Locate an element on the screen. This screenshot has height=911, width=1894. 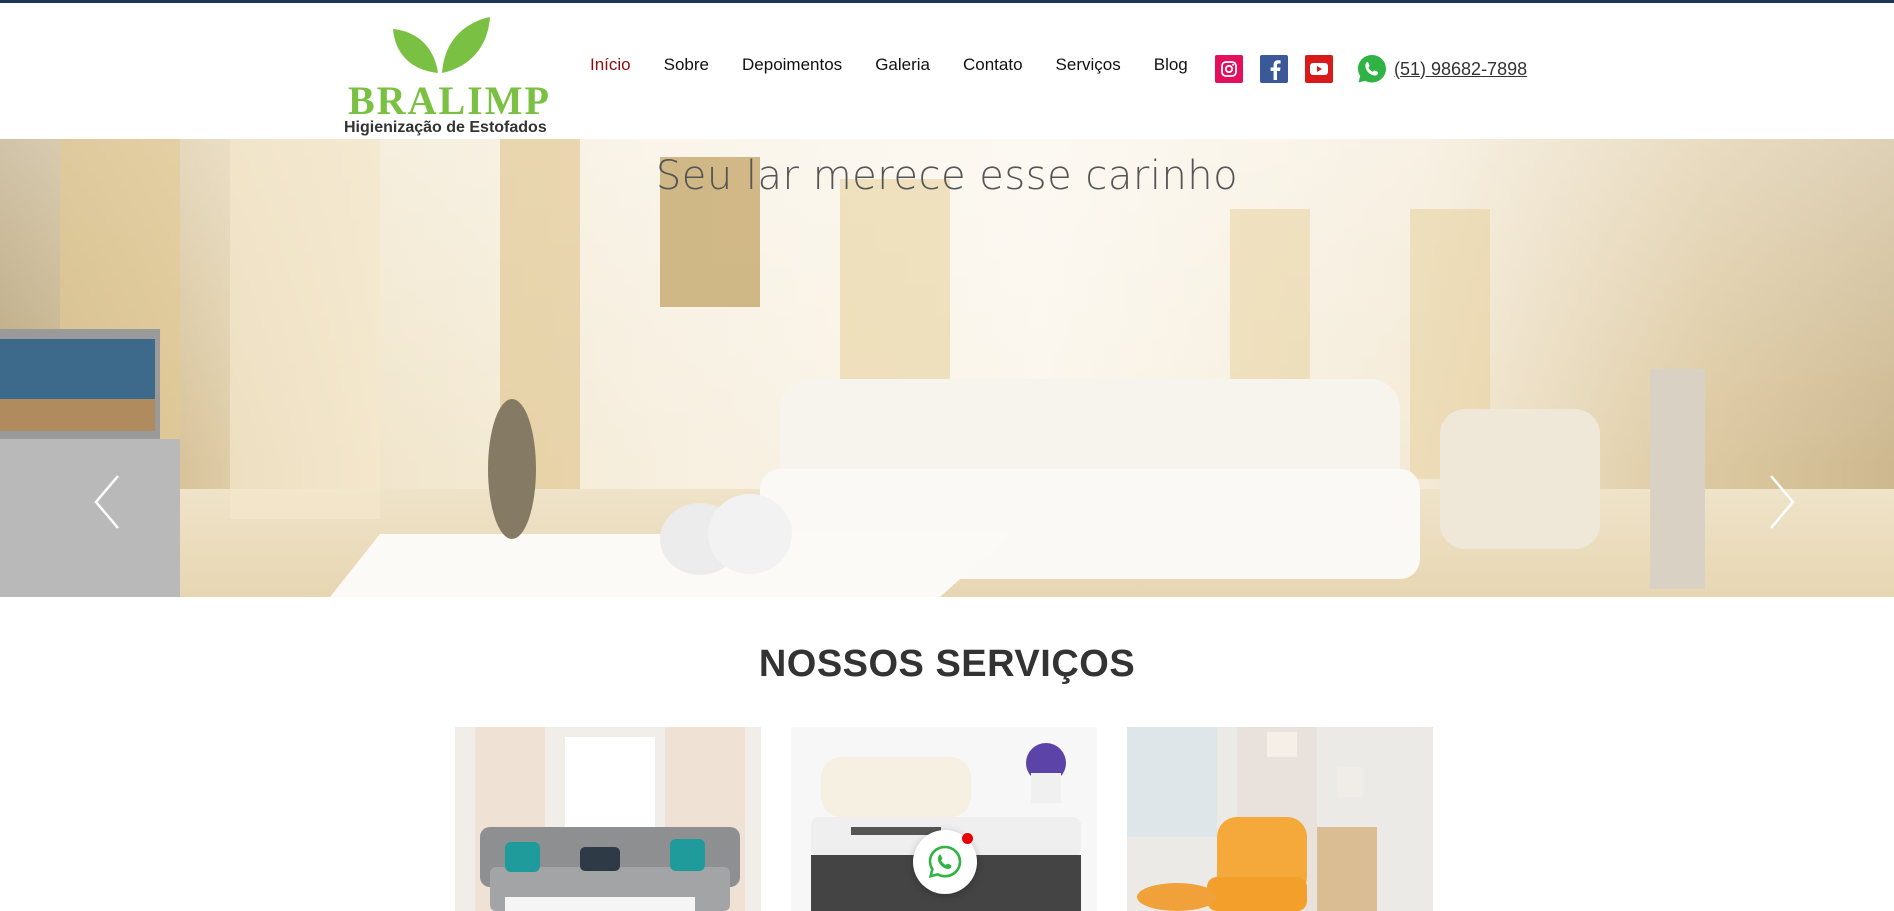
youtube-icon is located at coordinates (1319, 69).